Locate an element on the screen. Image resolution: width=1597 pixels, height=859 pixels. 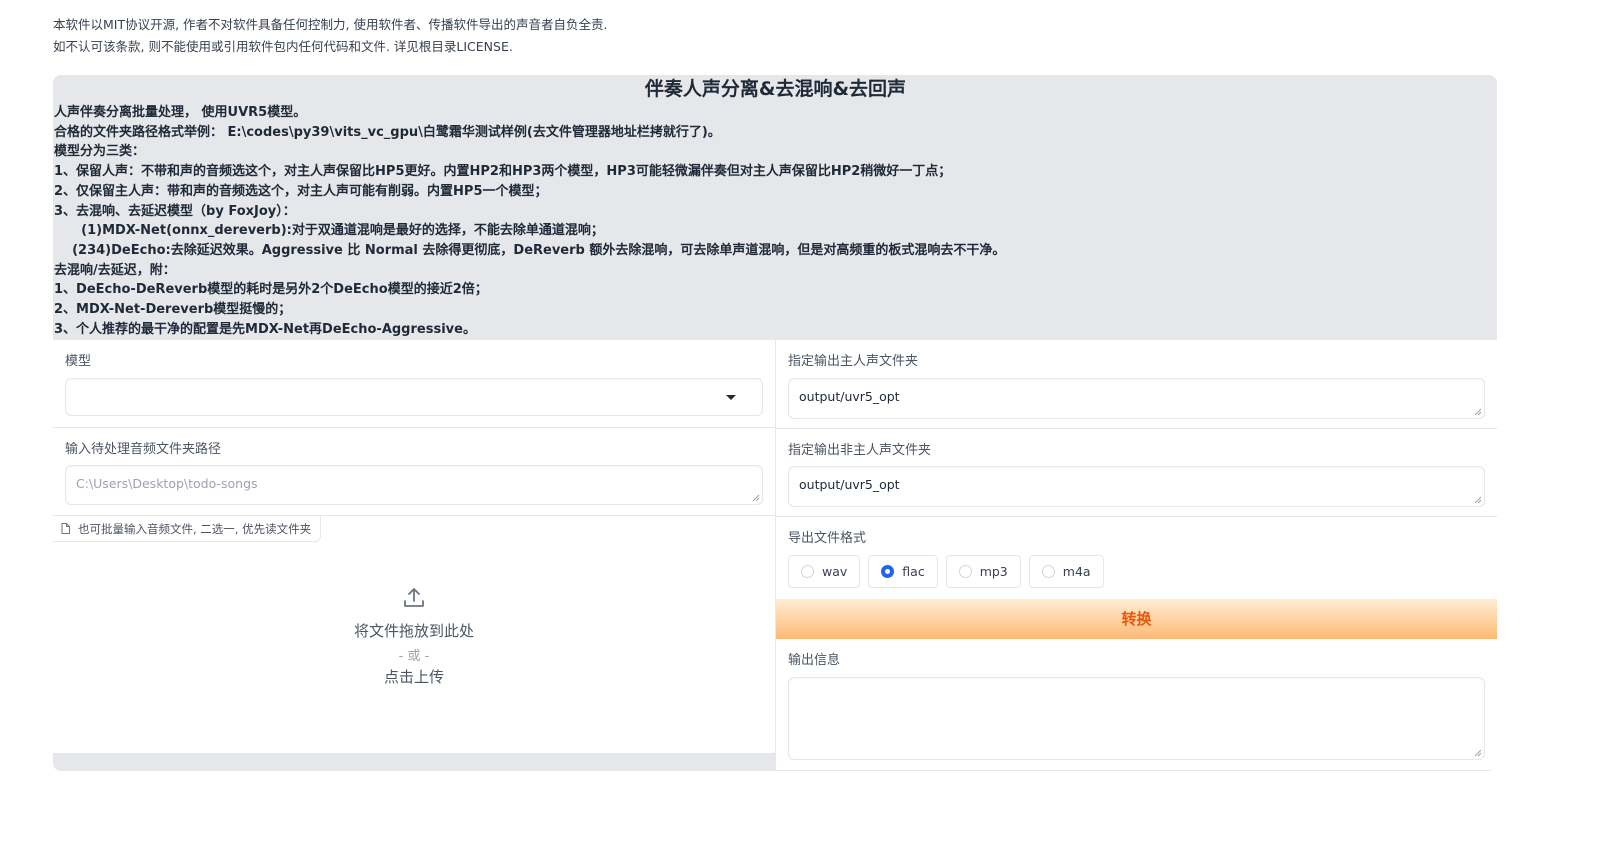
vocal-output-block: 指定输出主人声文件夹 output/uvr5_opt is located at coordinates (1136, 384).